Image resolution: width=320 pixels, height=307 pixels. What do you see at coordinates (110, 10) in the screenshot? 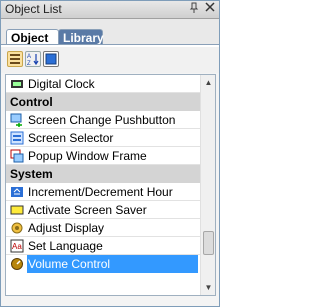
I see `panel-title-bar: Object List` at bounding box center [110, 10].